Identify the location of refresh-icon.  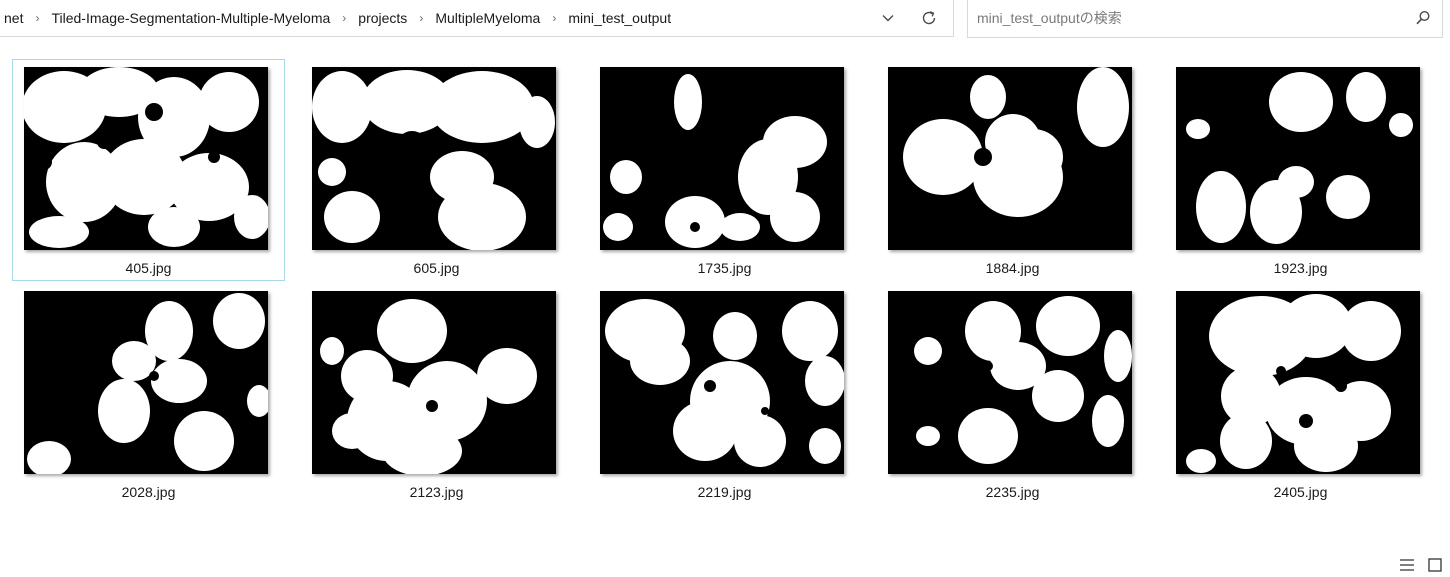
(929, 18).